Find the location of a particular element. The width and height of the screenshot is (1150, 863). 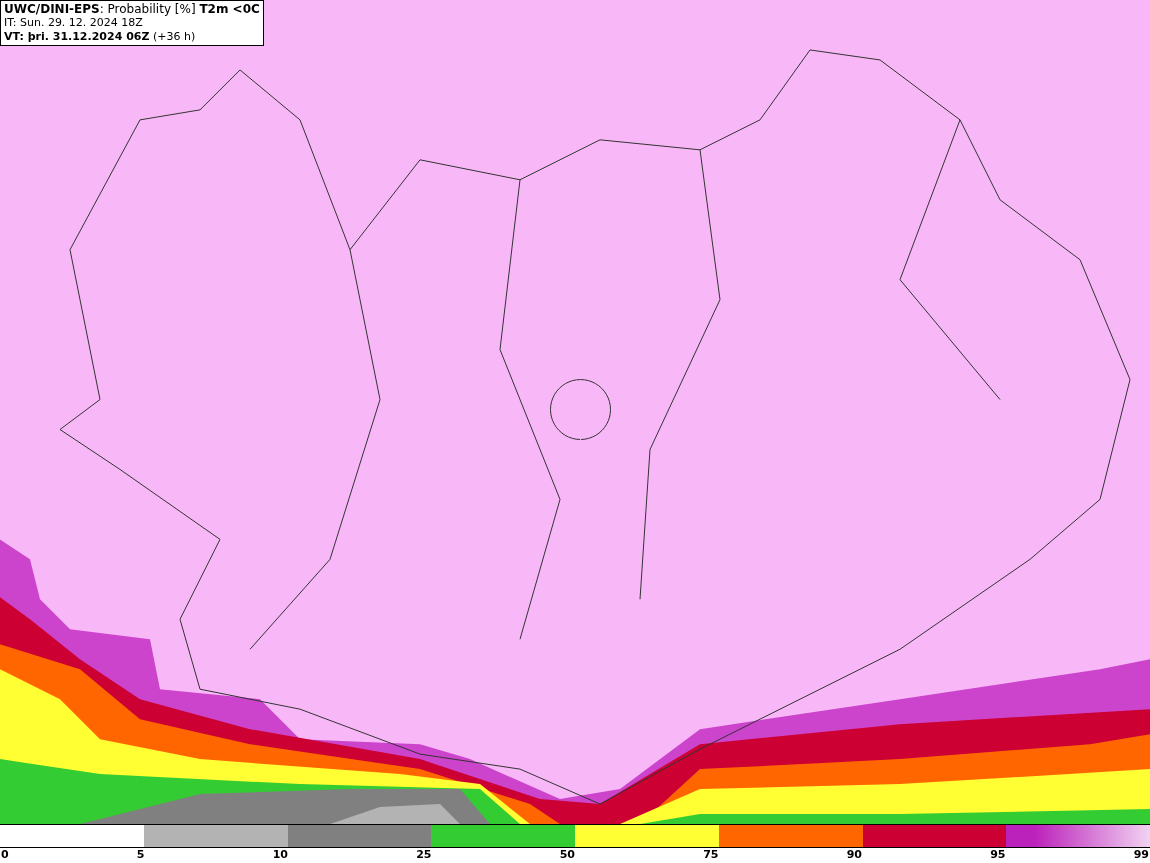

scale-label: 75 is located at coordinates (711, 855).